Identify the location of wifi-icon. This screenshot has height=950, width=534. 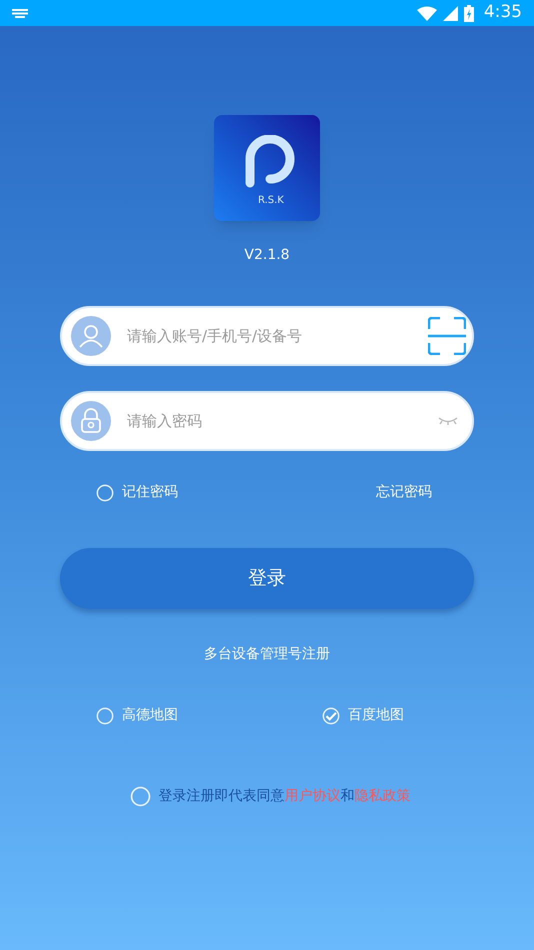
(426, 13).